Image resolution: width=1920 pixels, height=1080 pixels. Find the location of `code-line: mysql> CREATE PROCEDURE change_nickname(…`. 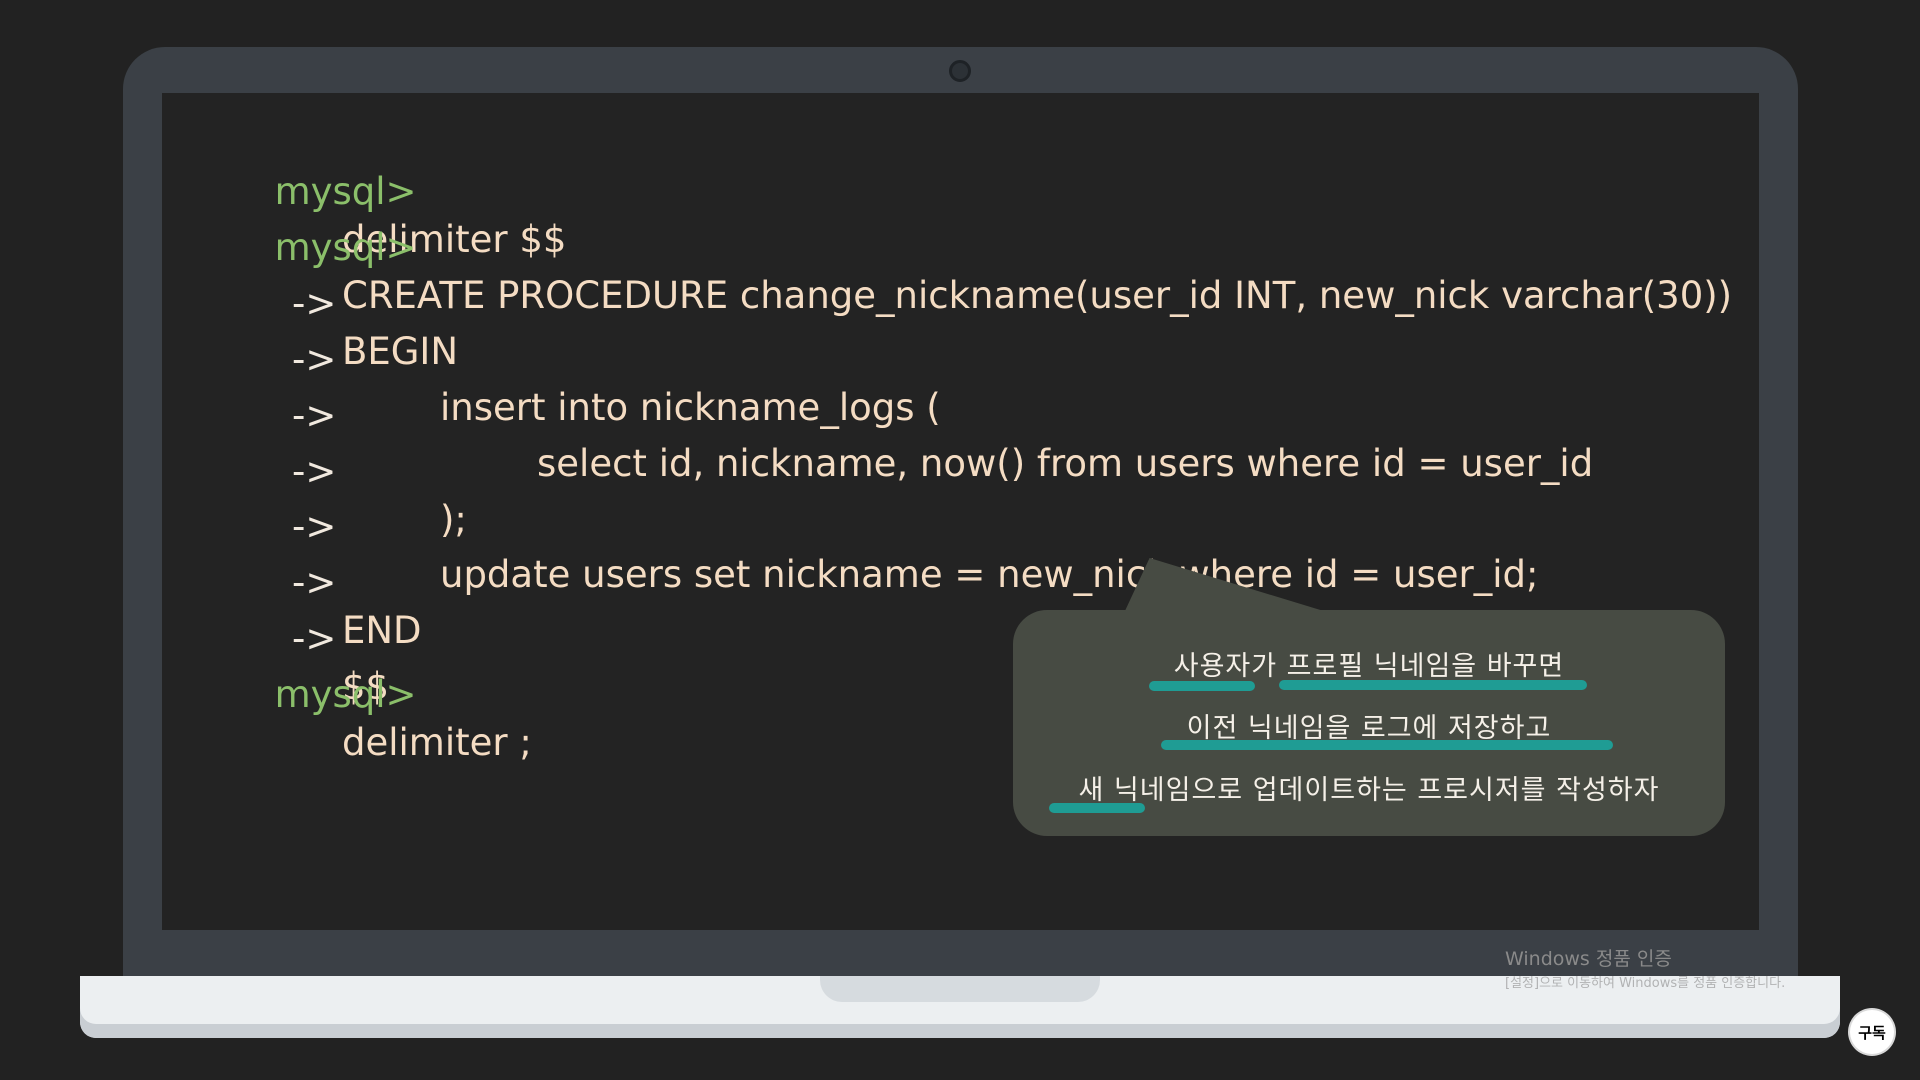

code-line: mysql> CREATE PROCEDURE change_nickname(… is located at coordinates (968, 246).